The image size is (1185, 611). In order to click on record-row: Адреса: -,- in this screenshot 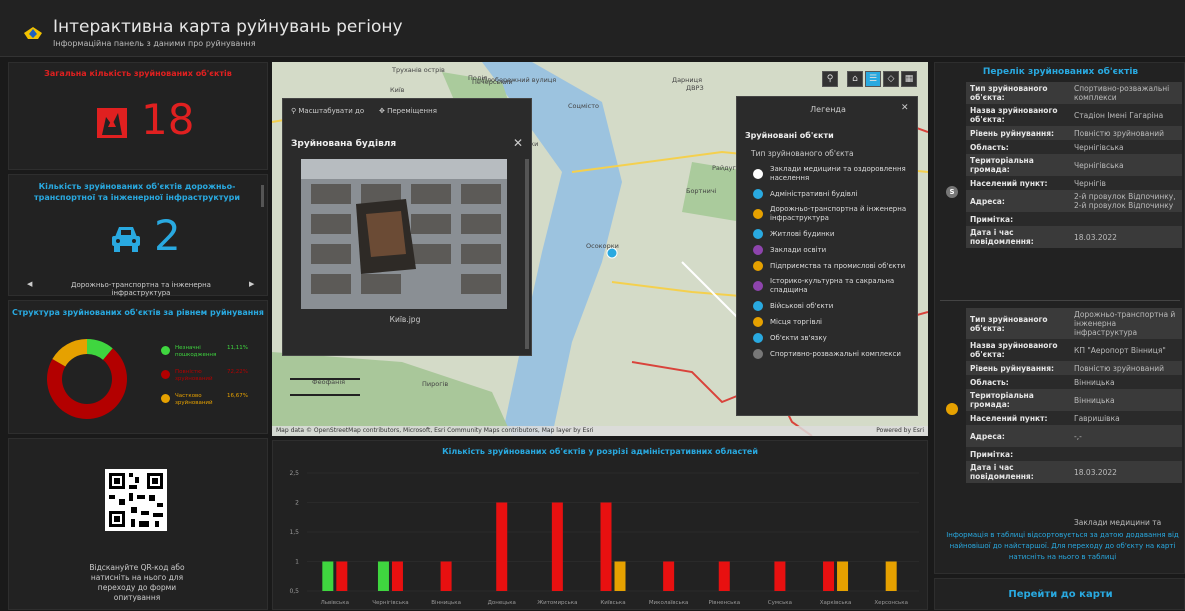, I will do `click(1074, 436)`.